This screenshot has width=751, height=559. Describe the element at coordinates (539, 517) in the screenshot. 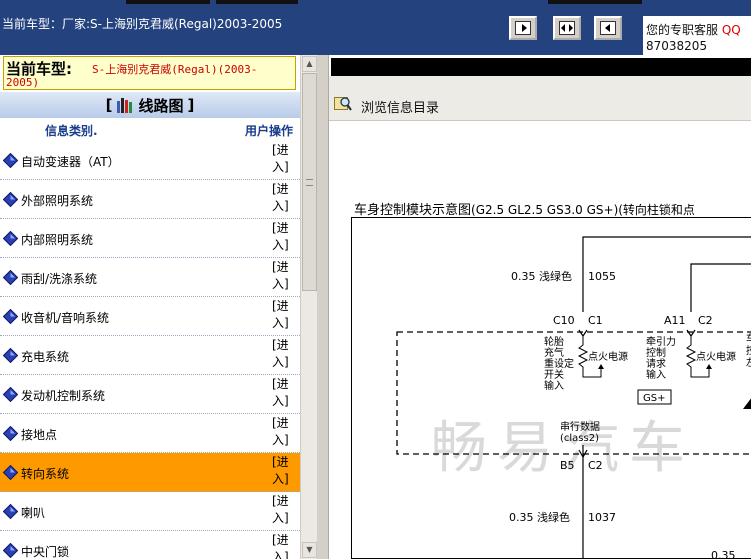

I see `wire-label-2: 0.35 浅绿色` at that location.